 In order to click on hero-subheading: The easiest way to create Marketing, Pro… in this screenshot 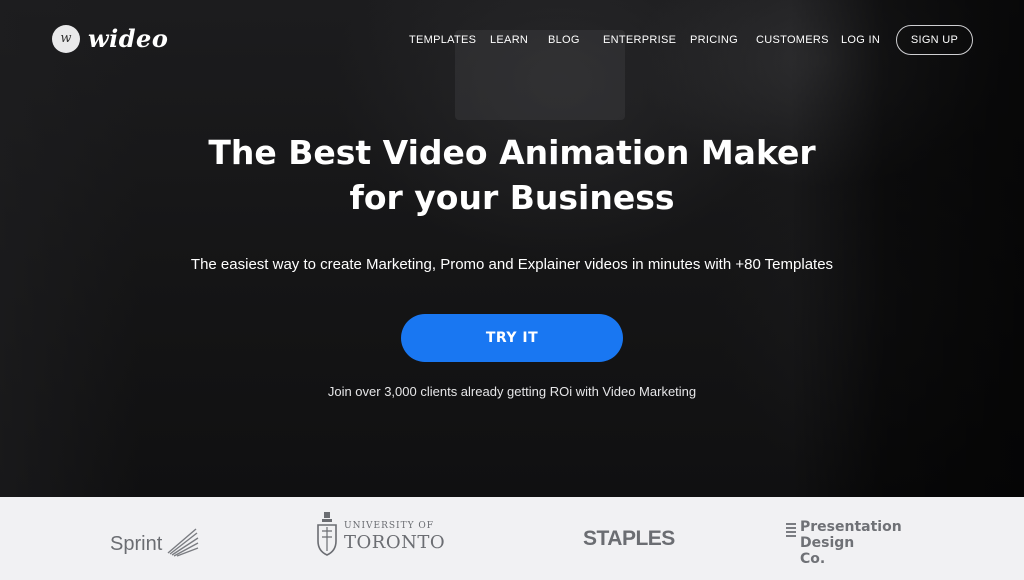, I will do `click(512, 264)`.